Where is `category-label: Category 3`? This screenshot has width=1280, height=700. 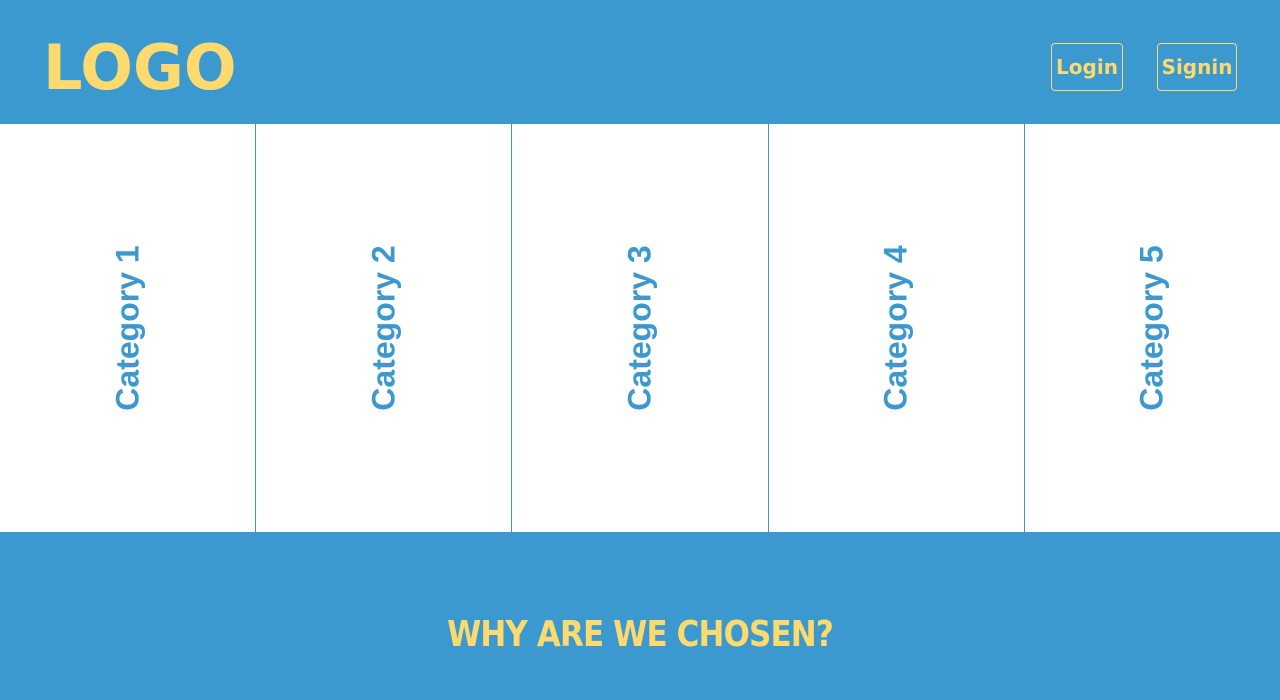 category-label: Category 3 is located at coordinates (639, 328).